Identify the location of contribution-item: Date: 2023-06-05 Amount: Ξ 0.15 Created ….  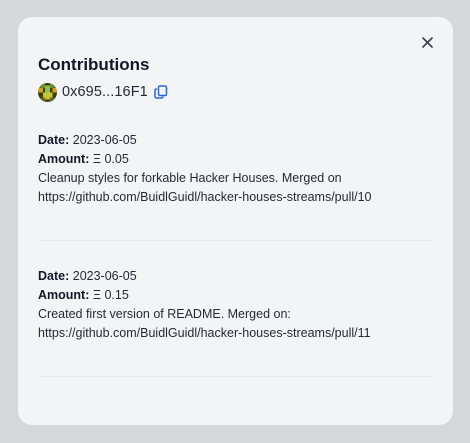
(235, 305).